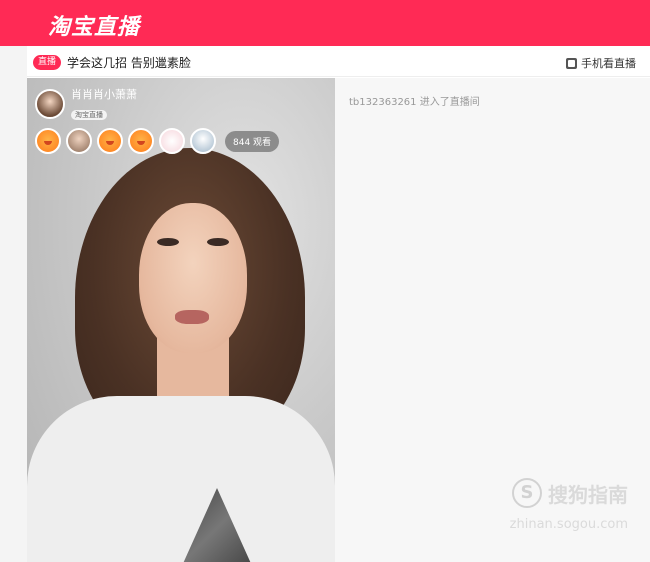 The width and height of the screenshot is (650, 562). What do you see at coordinates (192, 317) in the screenshot?
I see `streamer-mouth` at bounding box center [192, 317].